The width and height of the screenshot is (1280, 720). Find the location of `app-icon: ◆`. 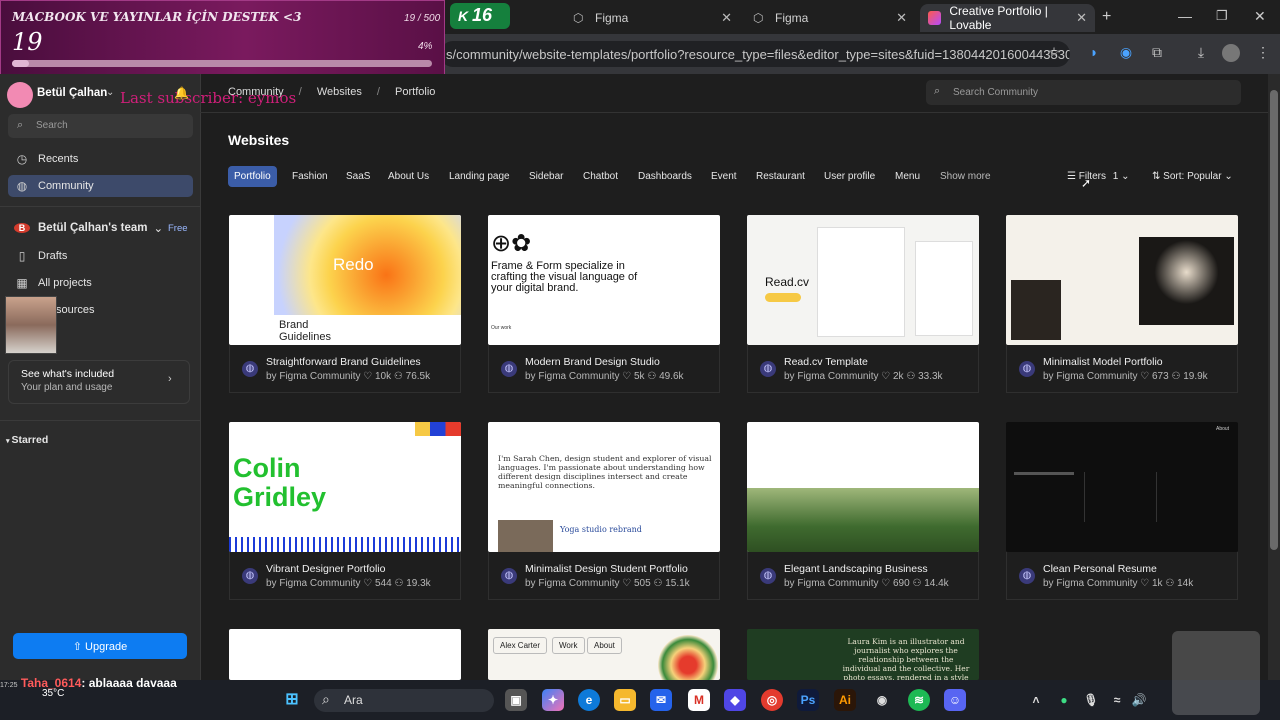

app-icon: ◆ is located at coordinates (735, 700).